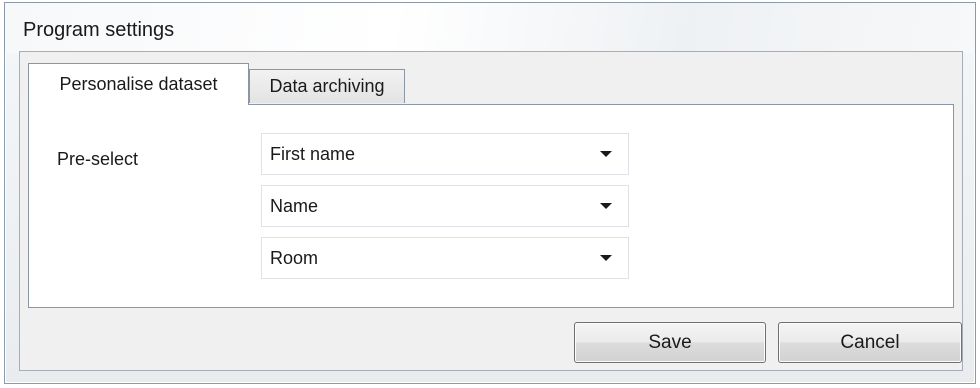  Describe the element at coordinates (313, 153) in the screenshot. I see `combo-value: First name` at that location.